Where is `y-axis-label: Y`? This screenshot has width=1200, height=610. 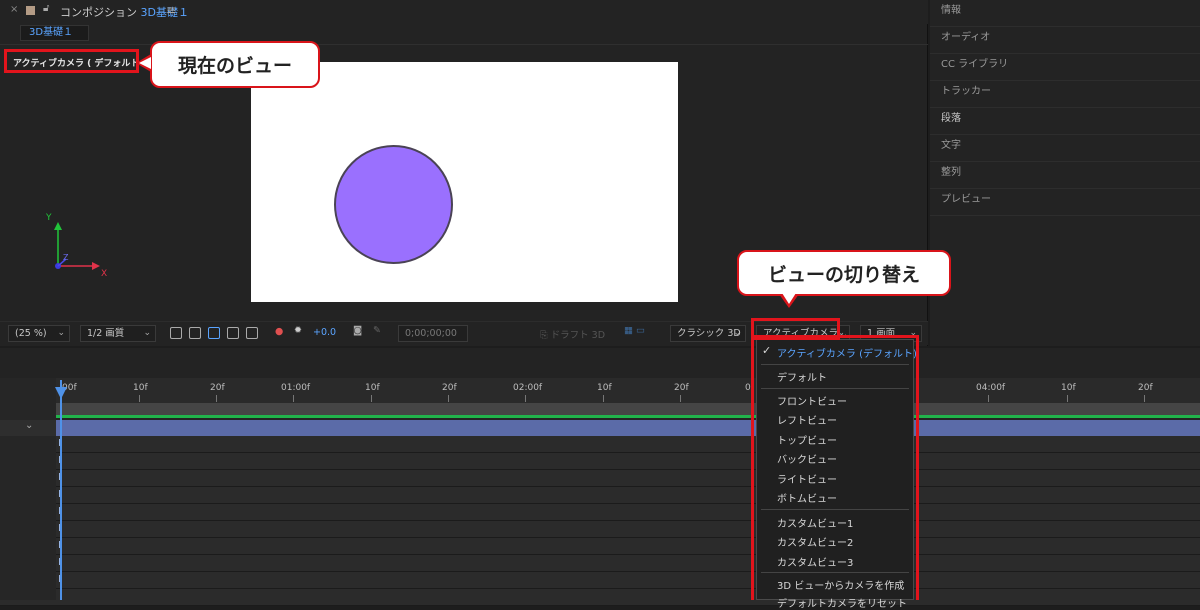 y-axis-label: Y is located at coordinates (48, 218).